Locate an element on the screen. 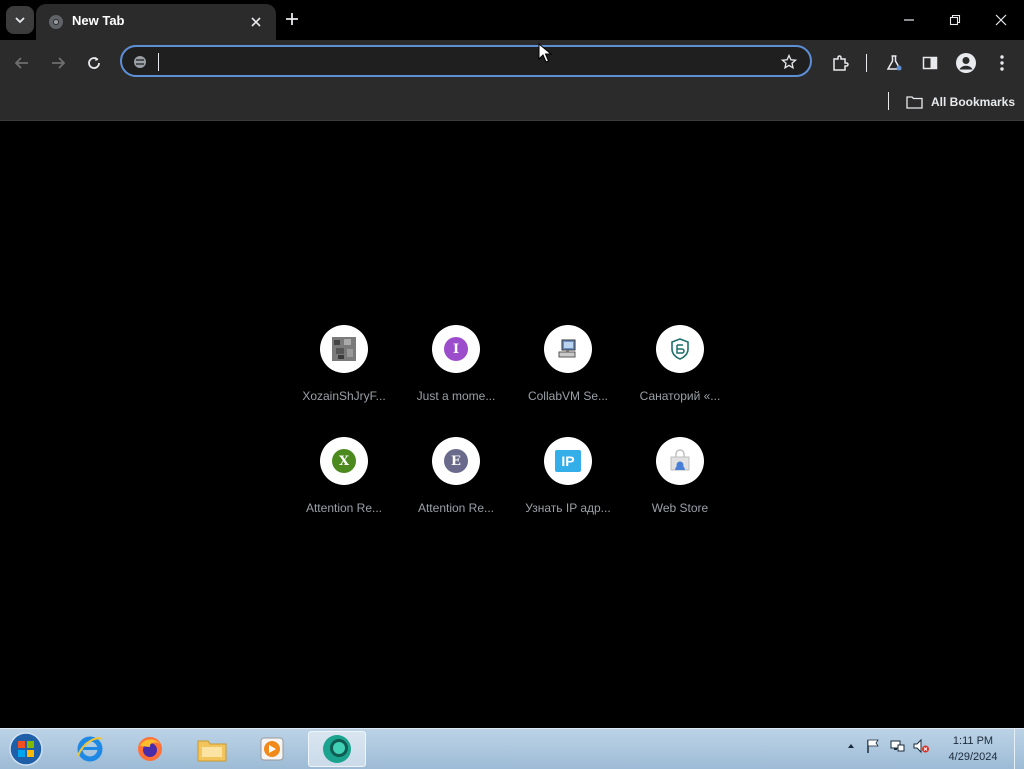  close-window-button is located at coordinates (1001, 20).